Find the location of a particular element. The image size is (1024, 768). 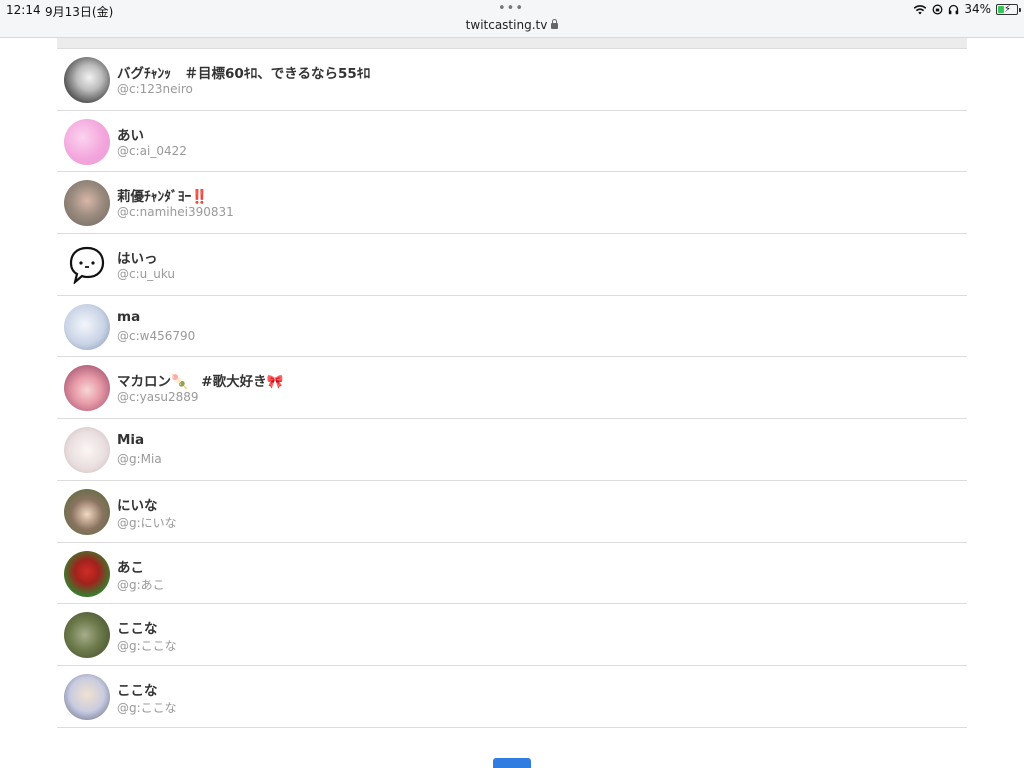

battery-percent: 34% is located at coordinates (977, 9).